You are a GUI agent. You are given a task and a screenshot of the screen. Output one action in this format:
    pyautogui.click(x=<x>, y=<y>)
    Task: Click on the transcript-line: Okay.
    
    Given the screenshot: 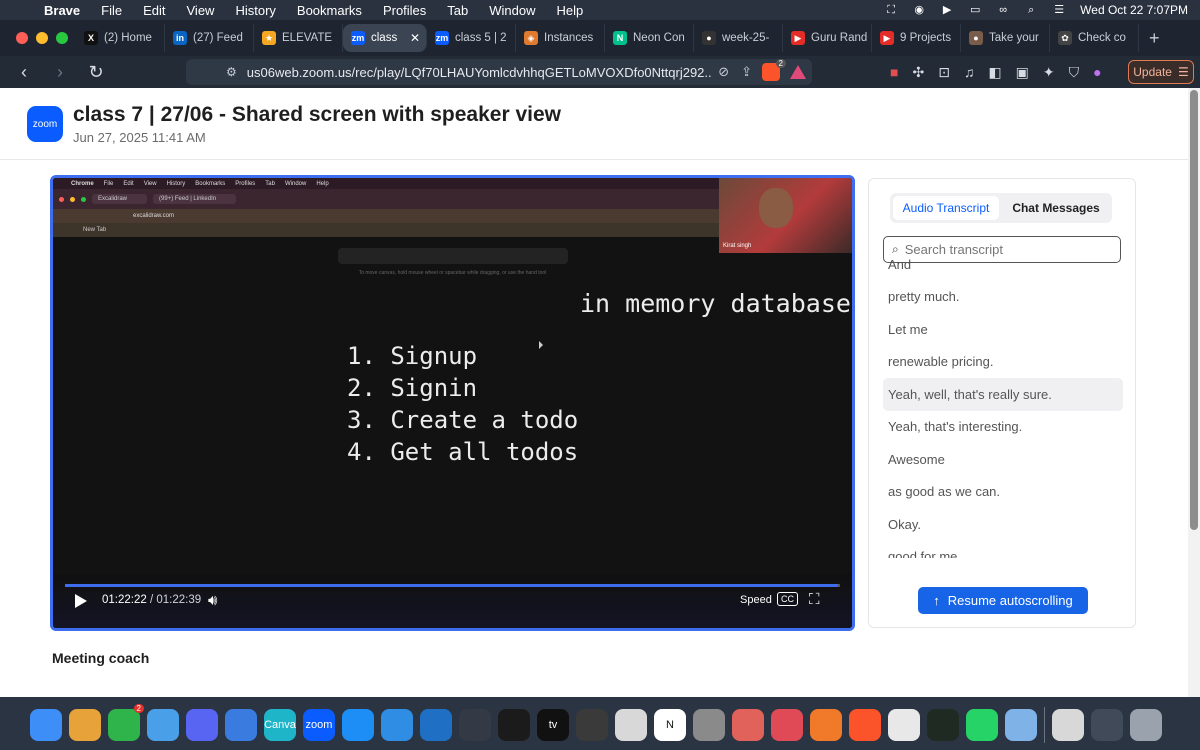 What is the action you would take?
    pyautogui.click(x=1003, y=524)
    